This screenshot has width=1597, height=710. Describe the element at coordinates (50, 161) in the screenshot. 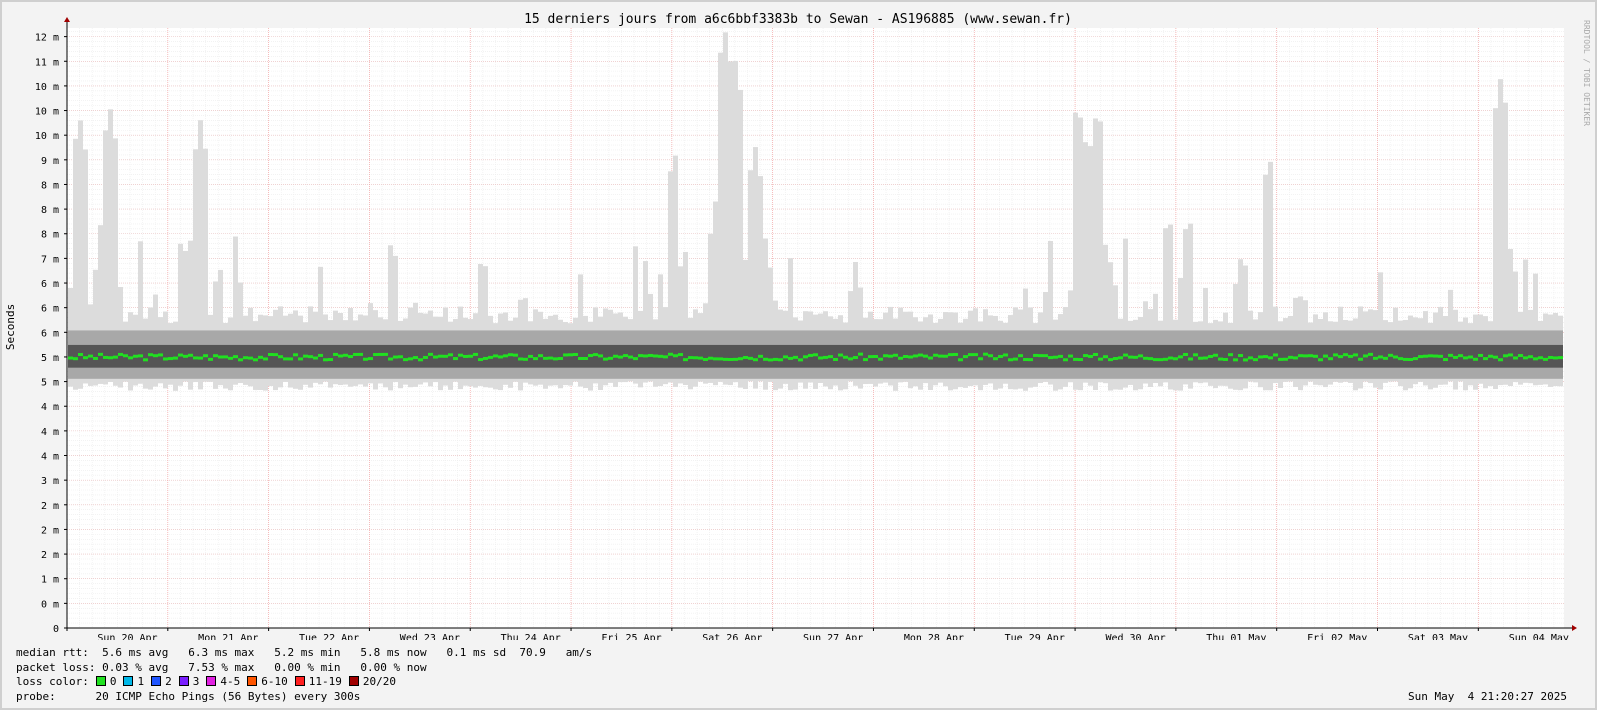

I see `y-tick-label: 9 m` at that location.